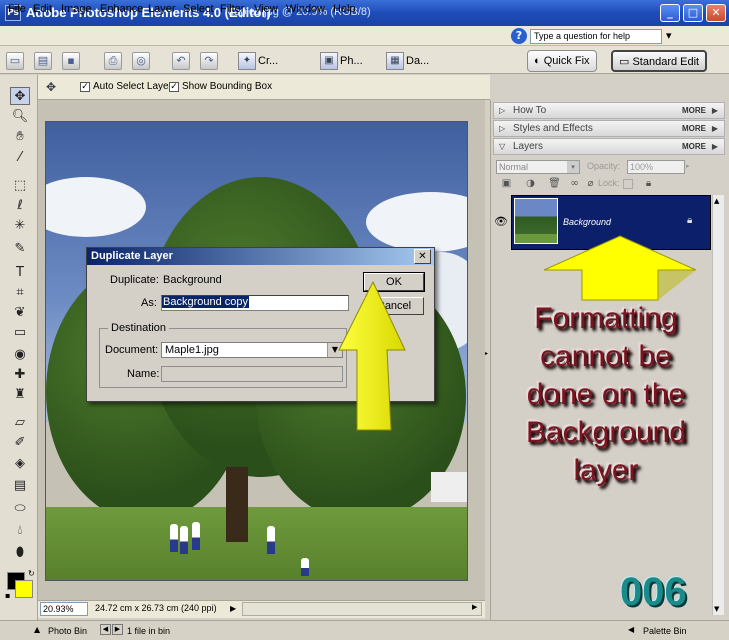 This screenshot has height=640, width=729. I want to click on collapse-arrow-icon: ▽, so click(502, 146).